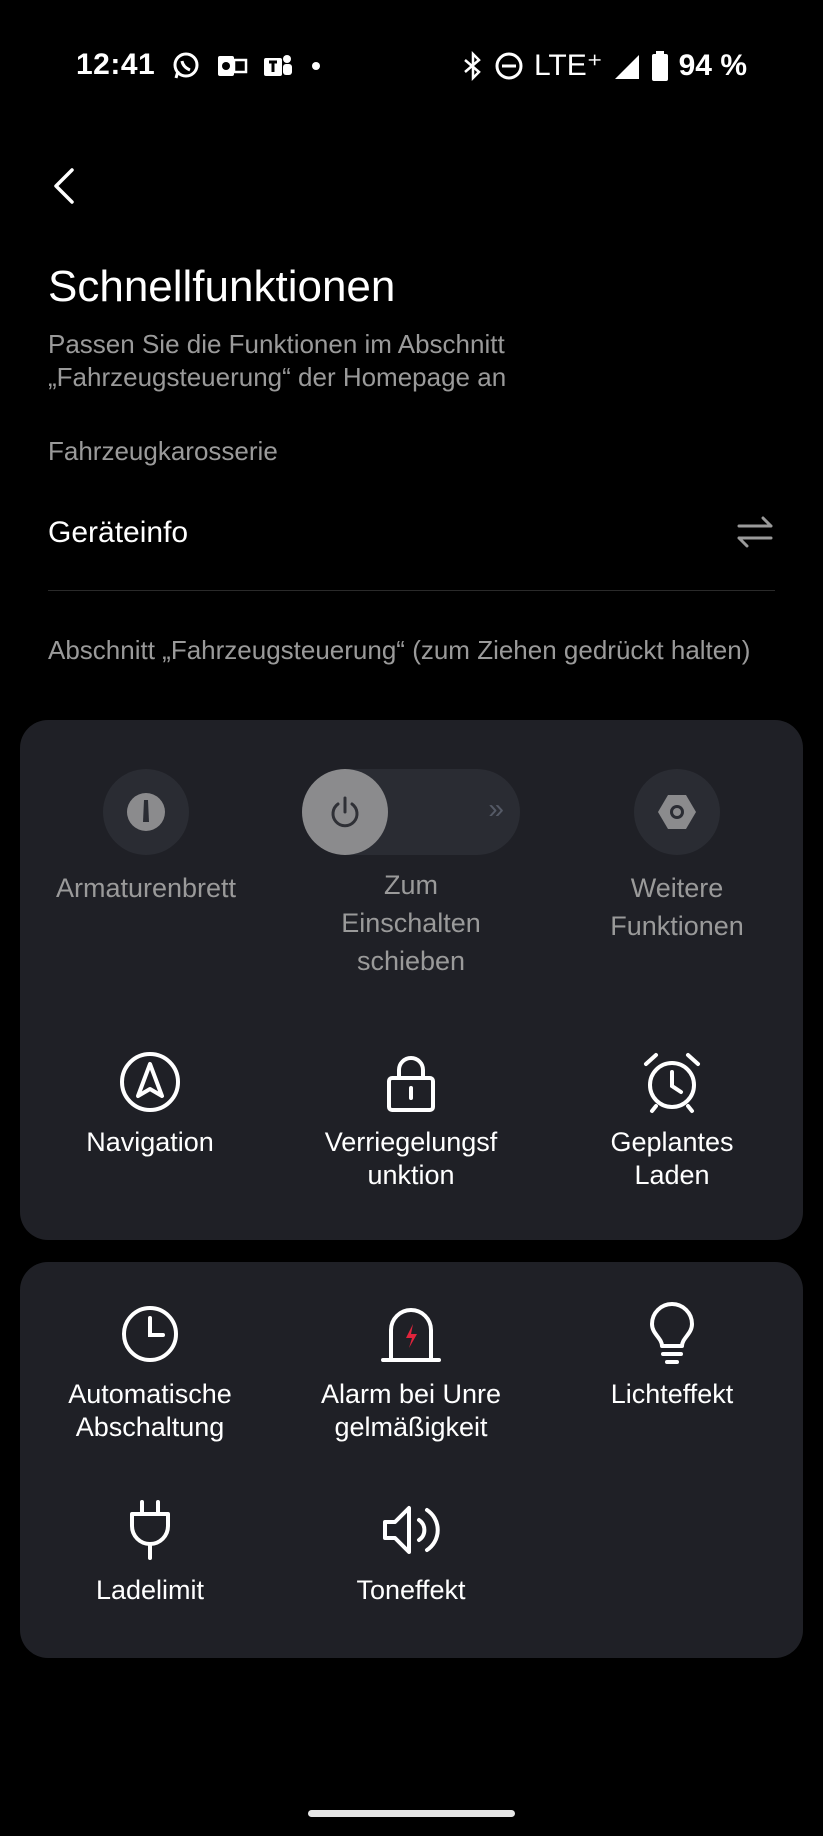 This screenshot has height=1836, width=823. I want to click on sound-effect-label: Toneffekt, so click(411, 1590).